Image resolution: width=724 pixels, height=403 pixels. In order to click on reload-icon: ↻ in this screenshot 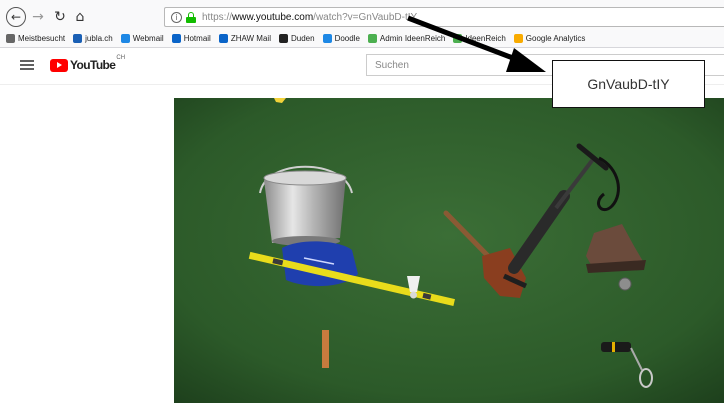, I will do `click(60, 17)`.